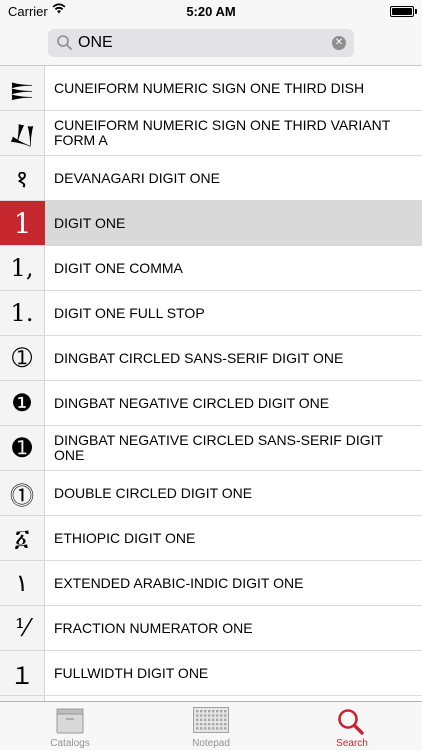  What do you see at coordinates (70, 721) in the screenshot?
I see `catalogs-icon` at bounding box center [70, 721].